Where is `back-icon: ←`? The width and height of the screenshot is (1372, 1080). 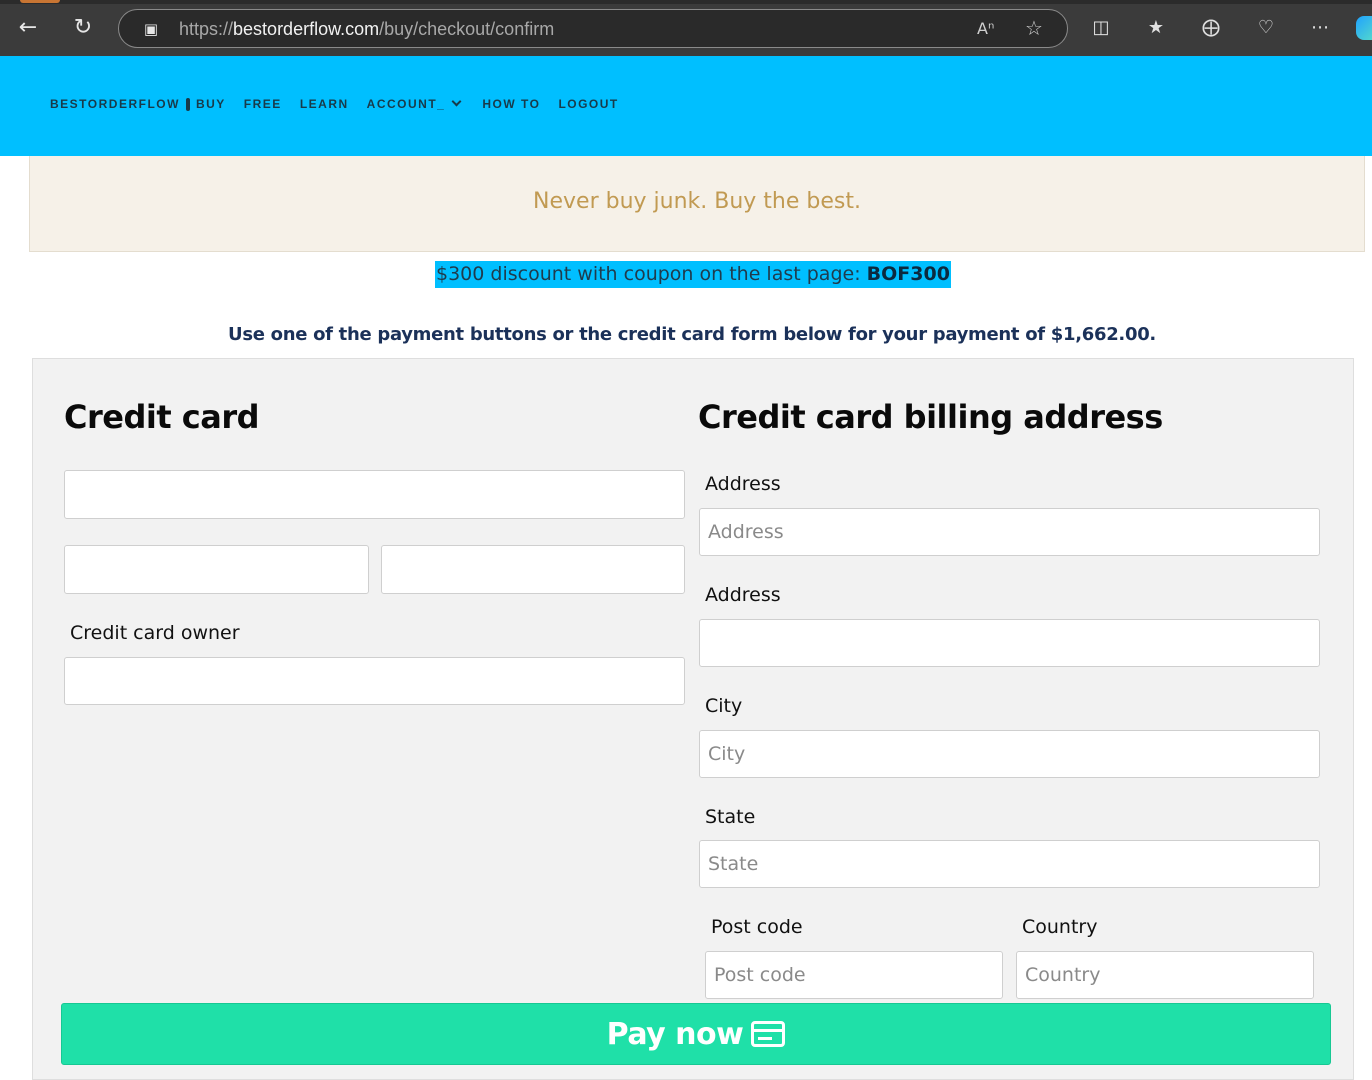 back-icon: ← is located at coordinates (28, 28).